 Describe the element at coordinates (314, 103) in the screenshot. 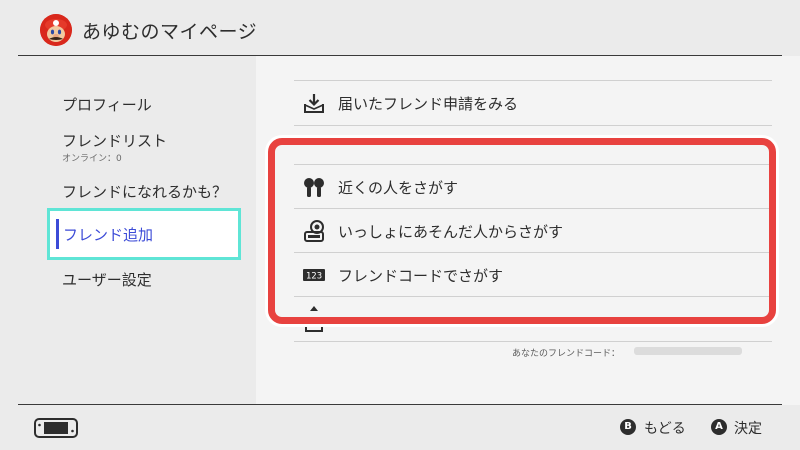

I see `inbox-download-icon` at that location.